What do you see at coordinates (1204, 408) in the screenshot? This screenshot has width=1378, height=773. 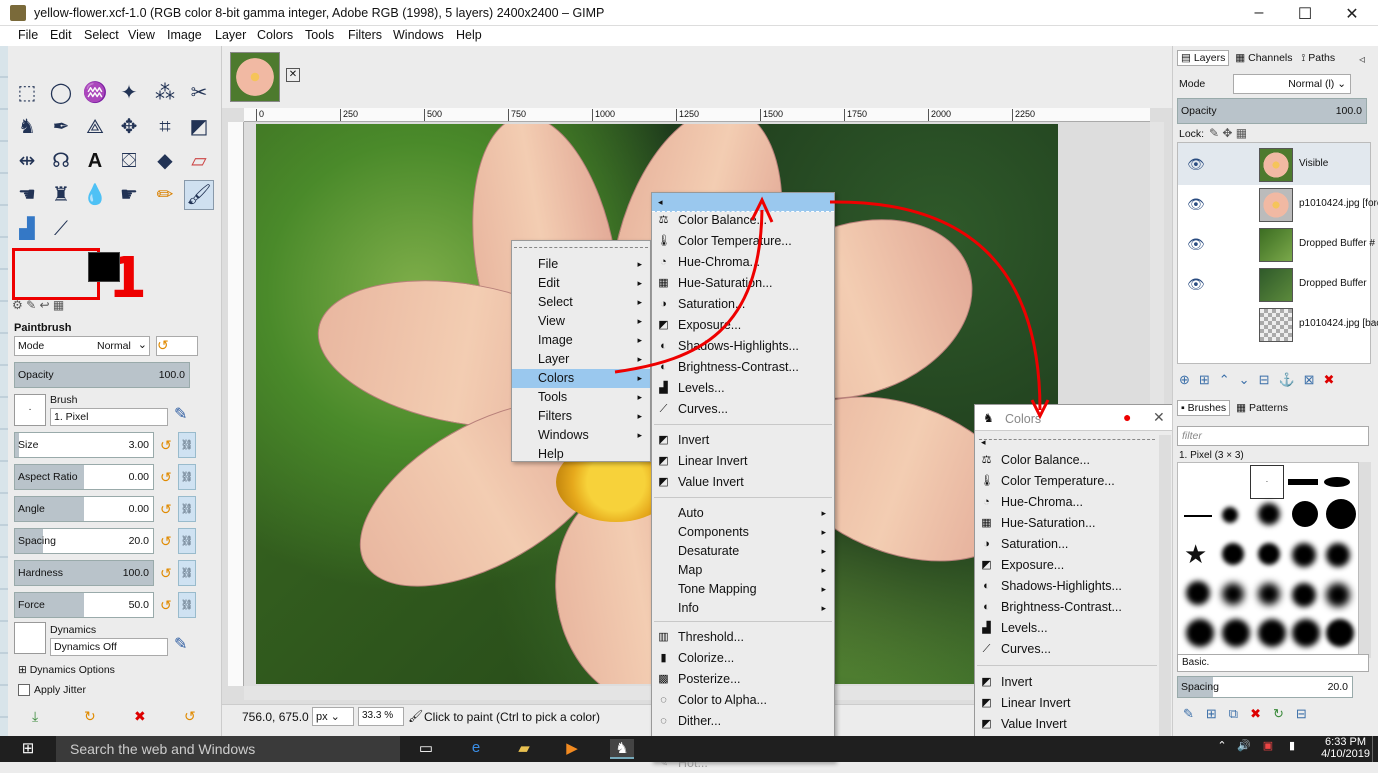 I see `tab-brushes: ▪ Brushes` at bounding box center [1204, 408].